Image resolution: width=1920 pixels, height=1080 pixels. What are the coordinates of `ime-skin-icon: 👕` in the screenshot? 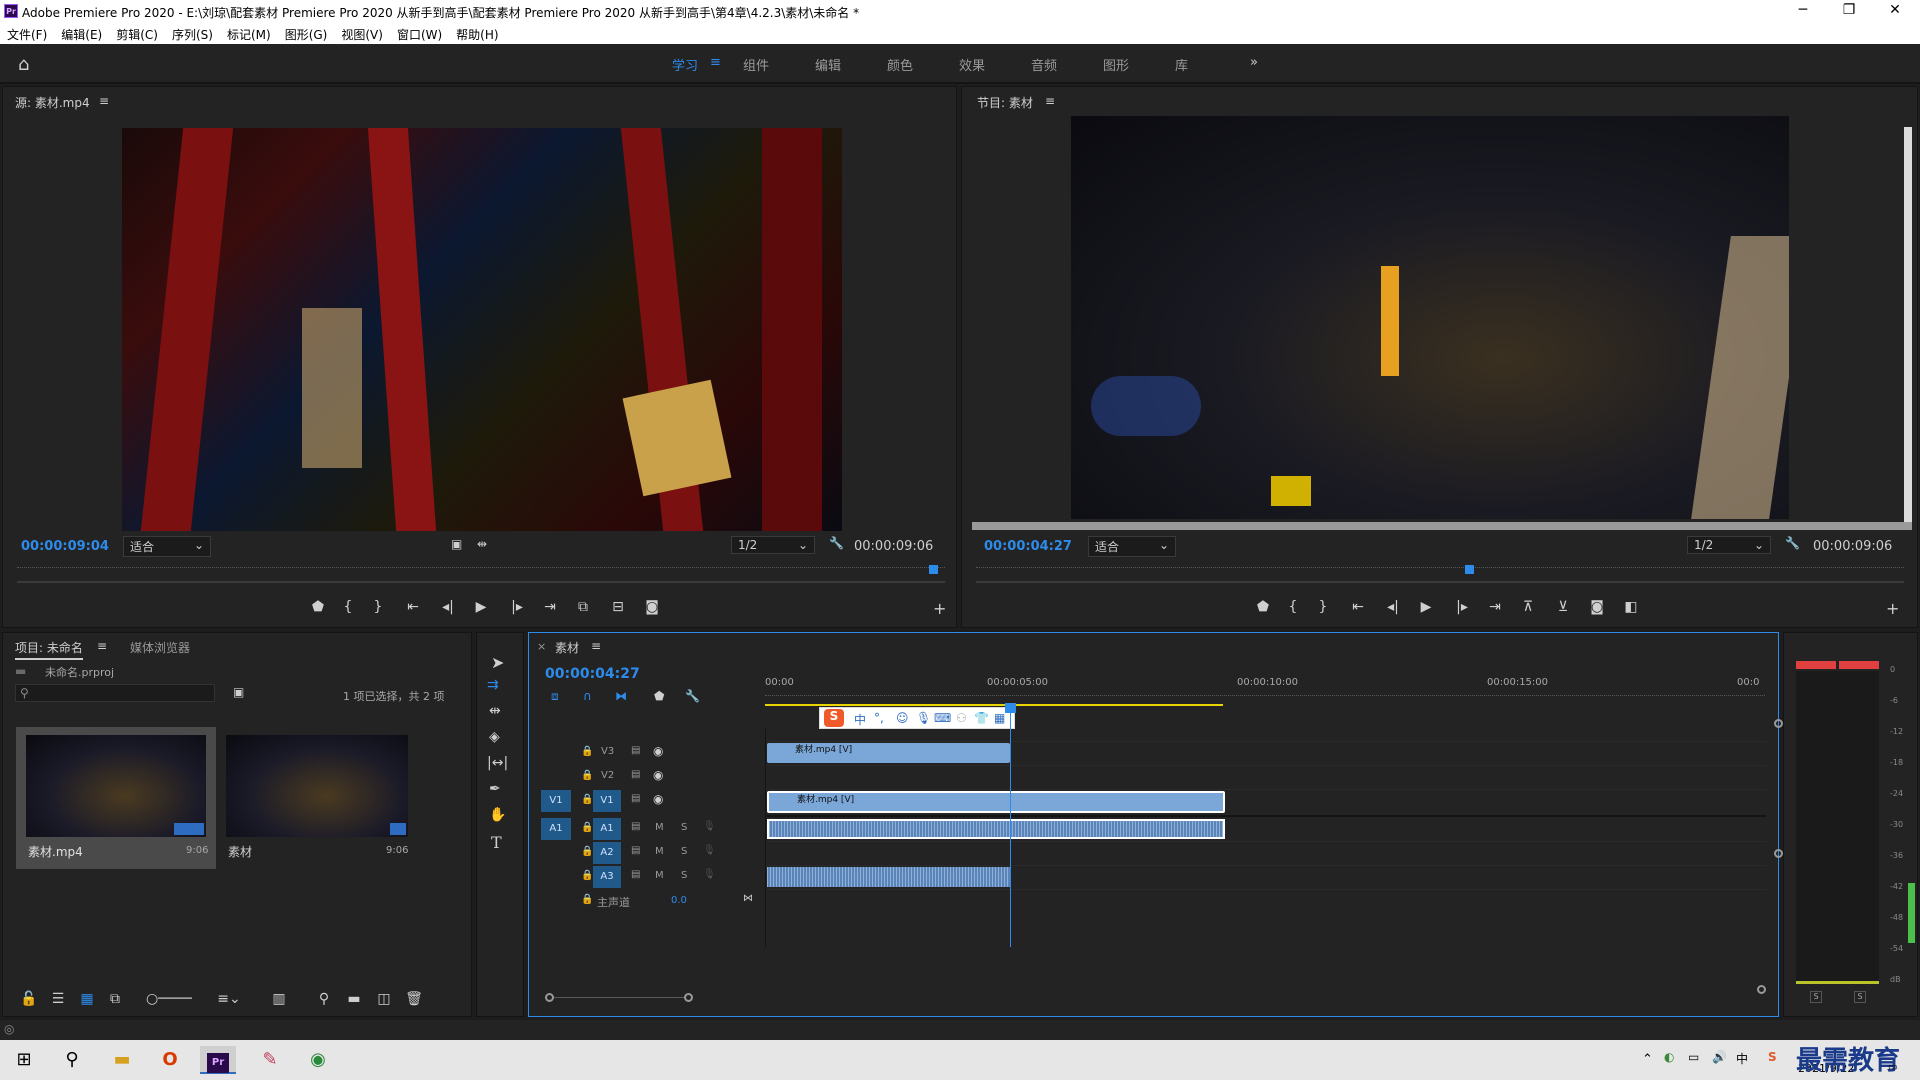 It's located at (981, 718).